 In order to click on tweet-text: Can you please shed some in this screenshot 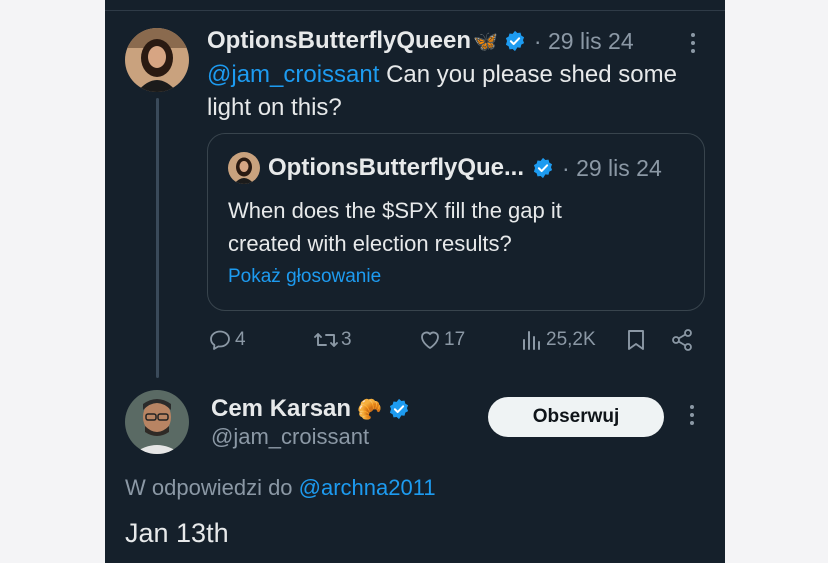, I will do `click(528, 74)`.